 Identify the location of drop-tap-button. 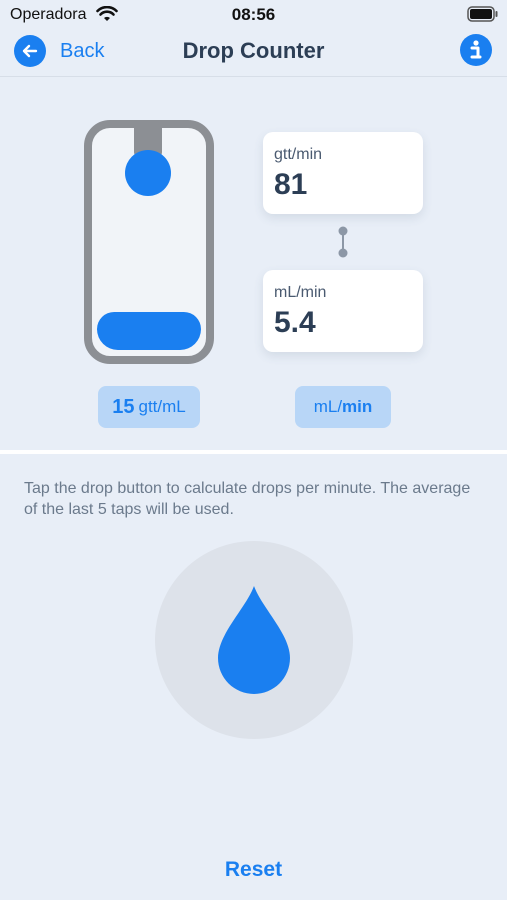
(254, 640).